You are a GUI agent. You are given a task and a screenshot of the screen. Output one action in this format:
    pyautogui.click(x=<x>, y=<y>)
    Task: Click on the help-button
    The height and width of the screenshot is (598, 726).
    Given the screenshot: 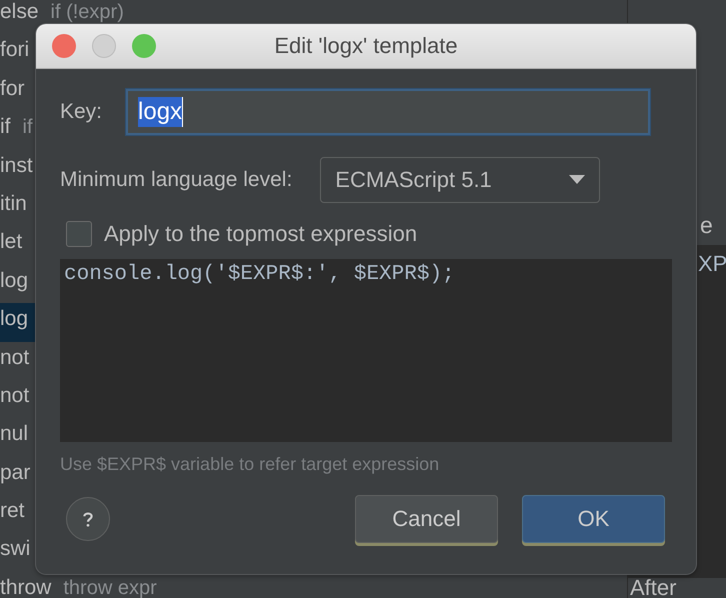 What is the action you would take?
    pyautogui.click(x=88, y=519)
    